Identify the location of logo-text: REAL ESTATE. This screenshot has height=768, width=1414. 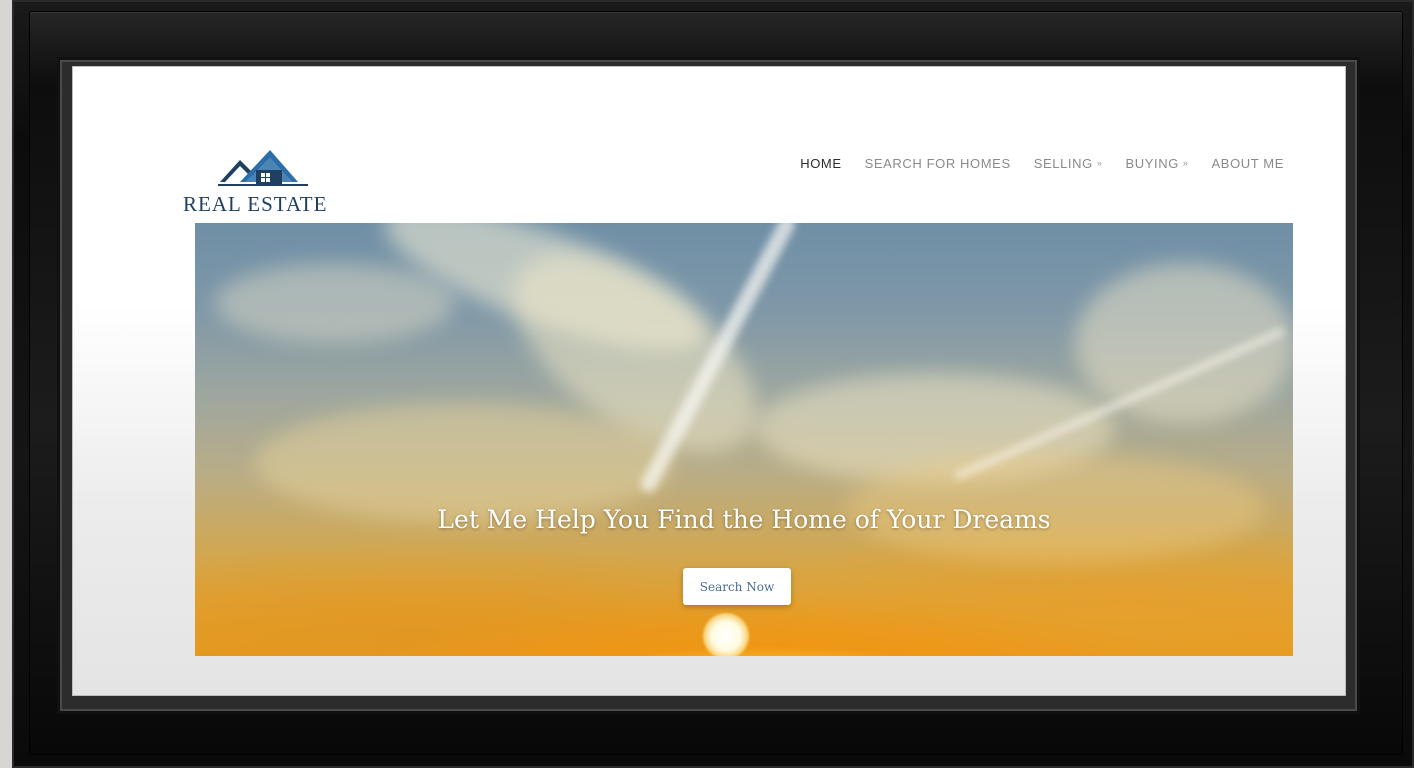
(255, 204).